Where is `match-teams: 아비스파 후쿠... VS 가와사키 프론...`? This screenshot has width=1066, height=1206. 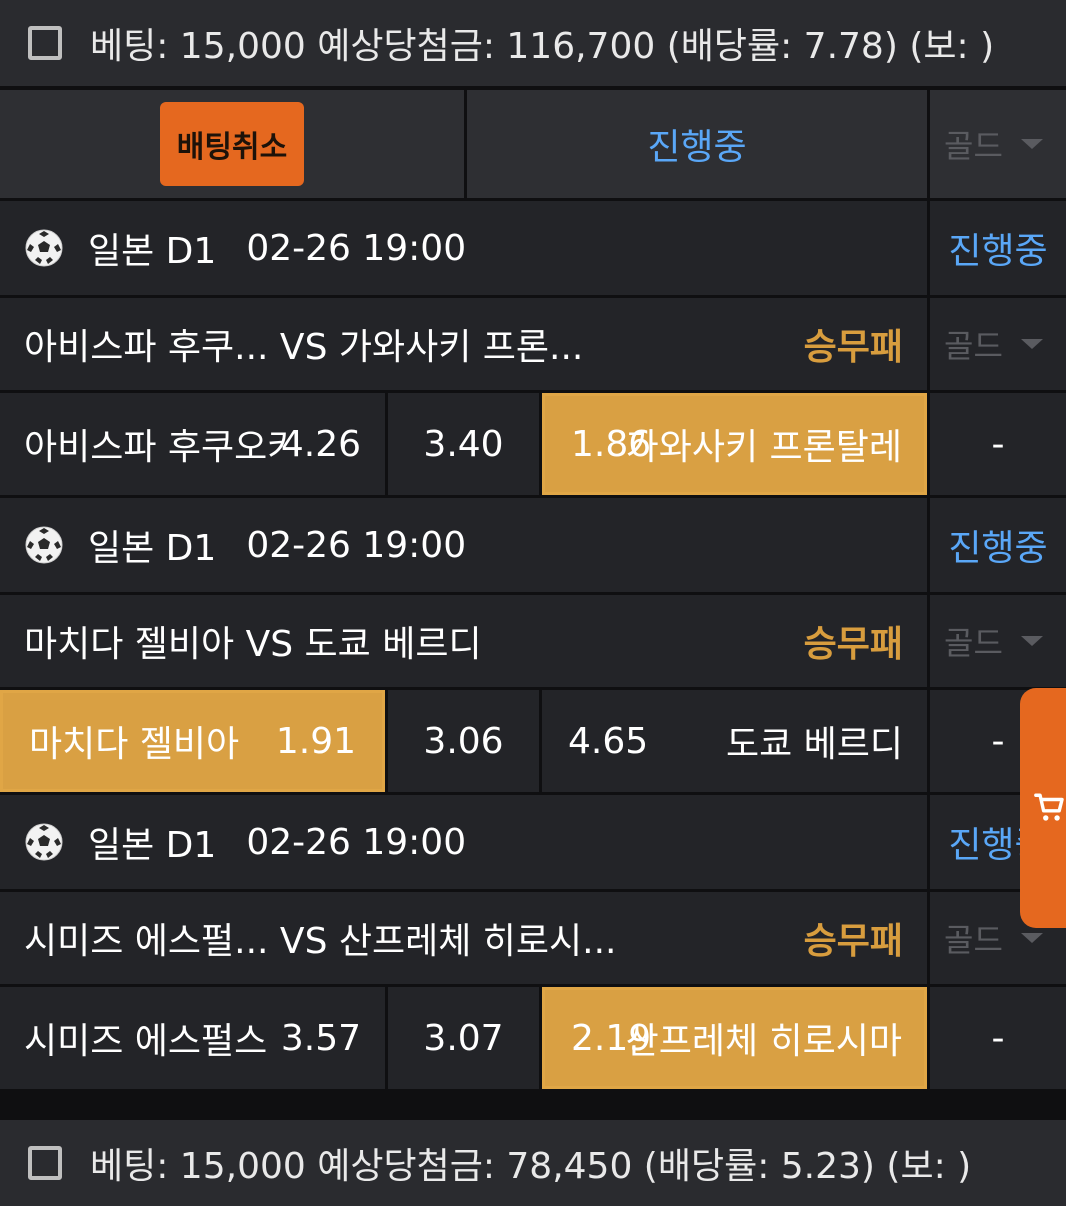
match-teams: 아비스파 후쿠... VS 가와사키 프론... is located at coordinates (304, 347).